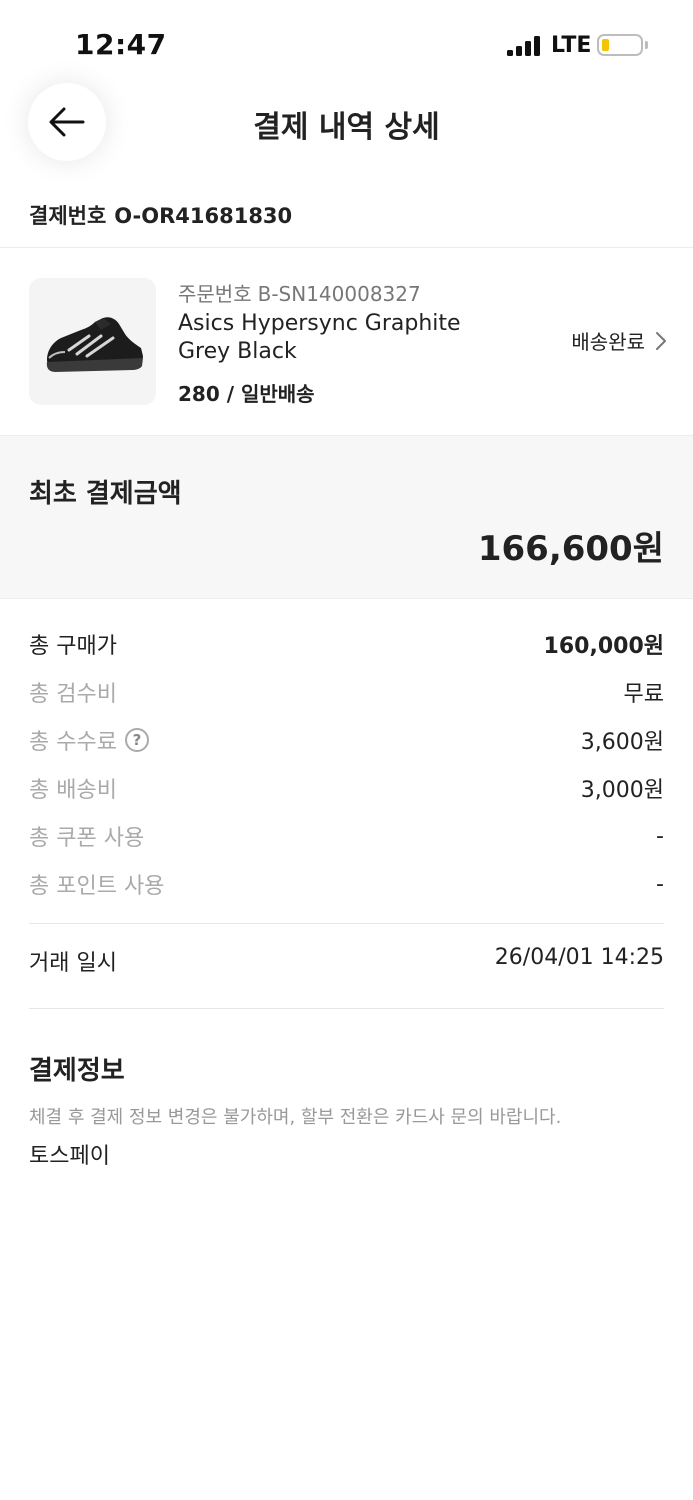 This screenshot has width=693, height=1500. What do you see at coordinates (346, 692) in the screenshot?
I see `breakdown-row-inspection: 총 검수비 무료` at bounding box center [346, 692].